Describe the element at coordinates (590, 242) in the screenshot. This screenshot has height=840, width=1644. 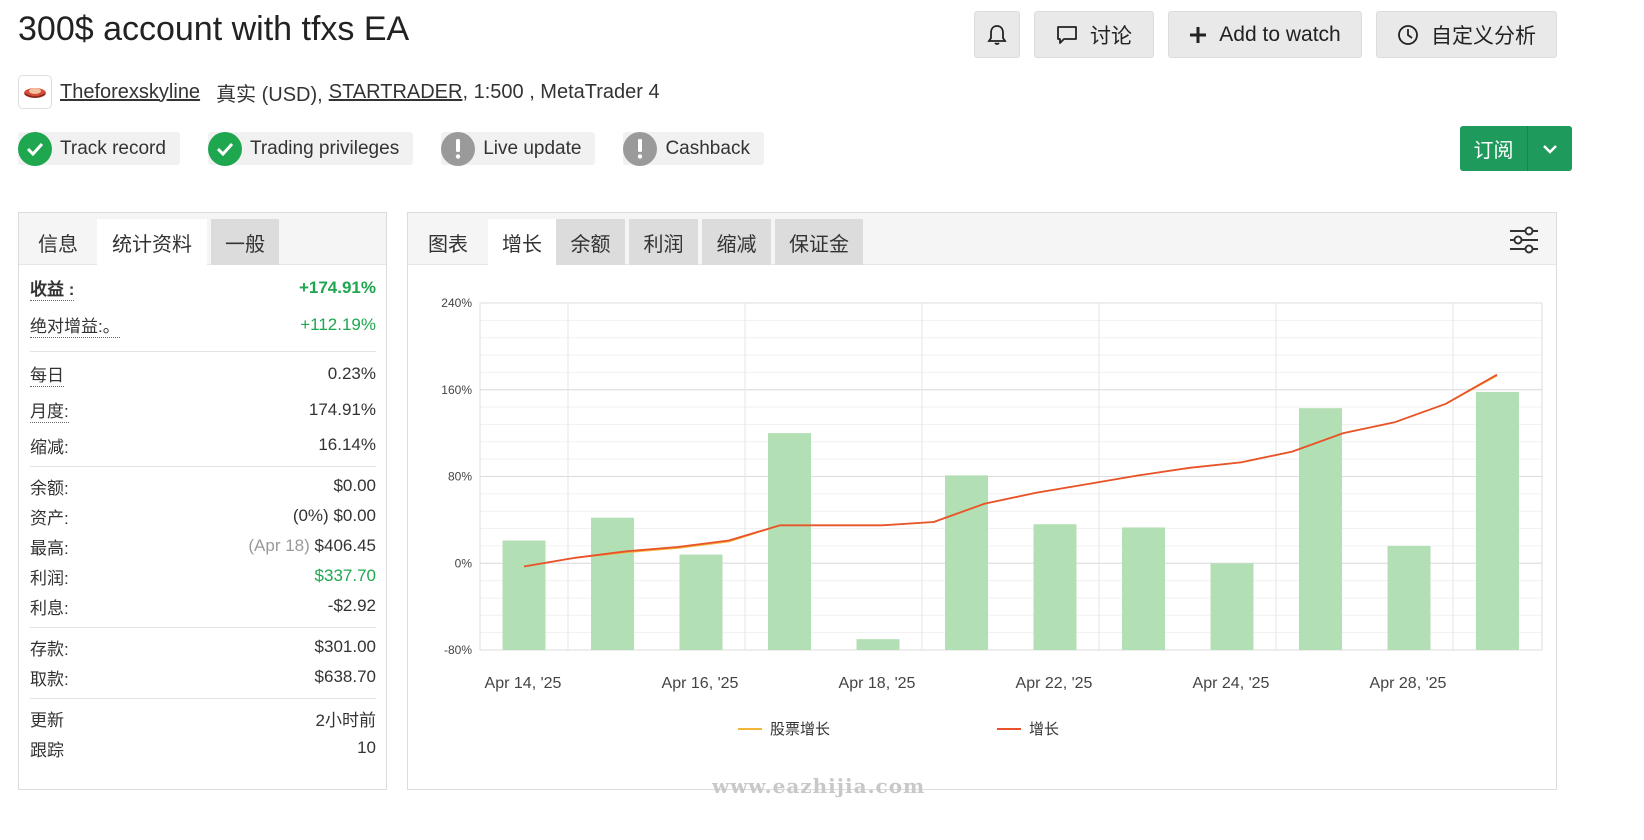
I see `tab-balance: 余额` at that location.